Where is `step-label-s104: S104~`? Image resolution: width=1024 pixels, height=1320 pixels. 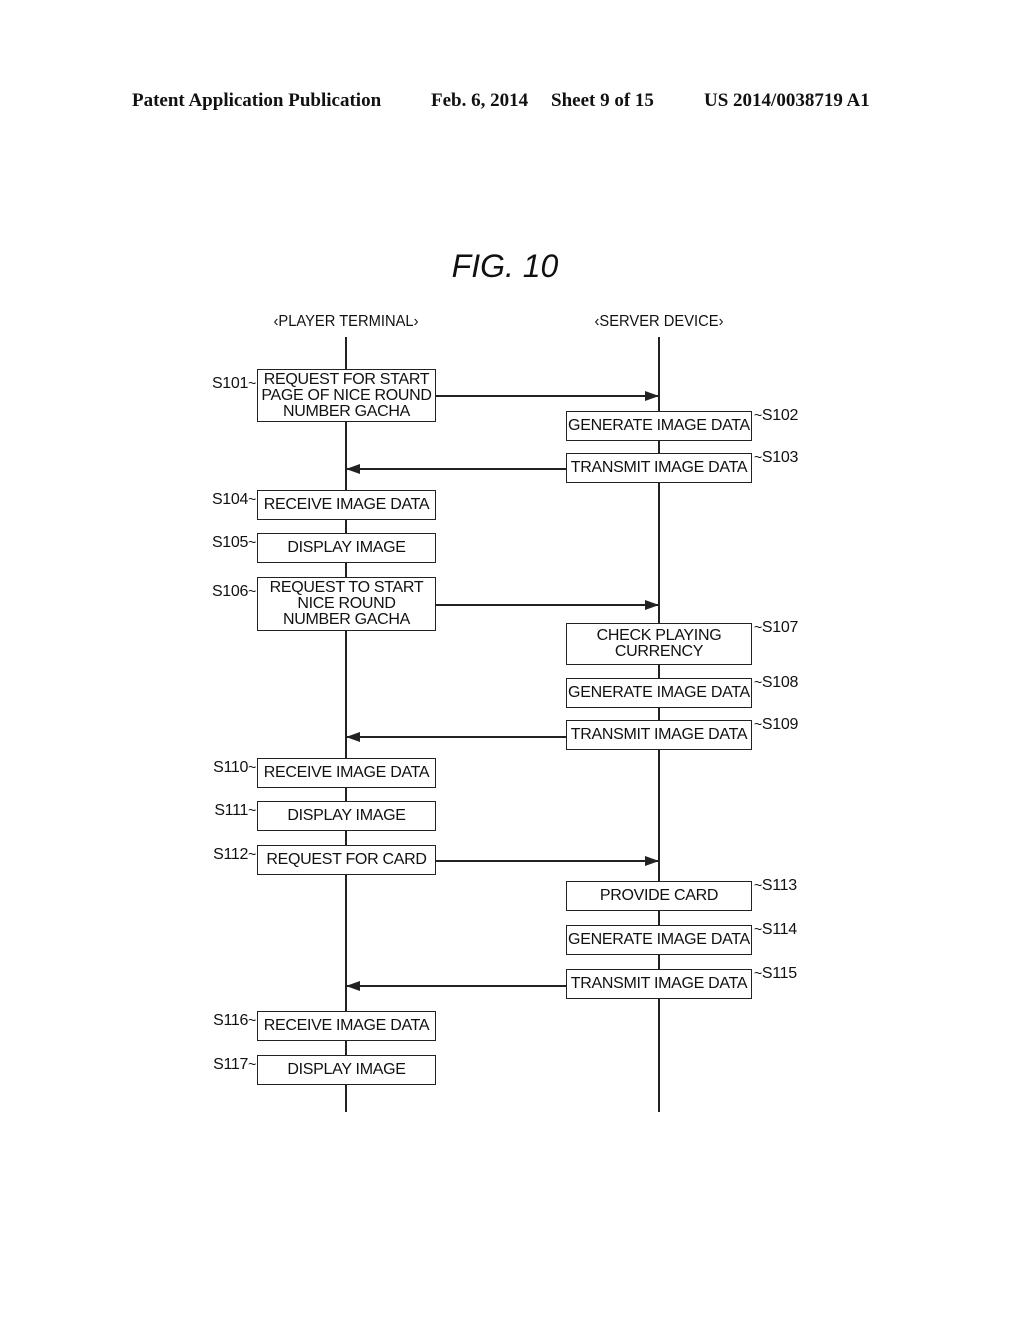
step-label-s104: S104~ is located at coordinates (234, 500).